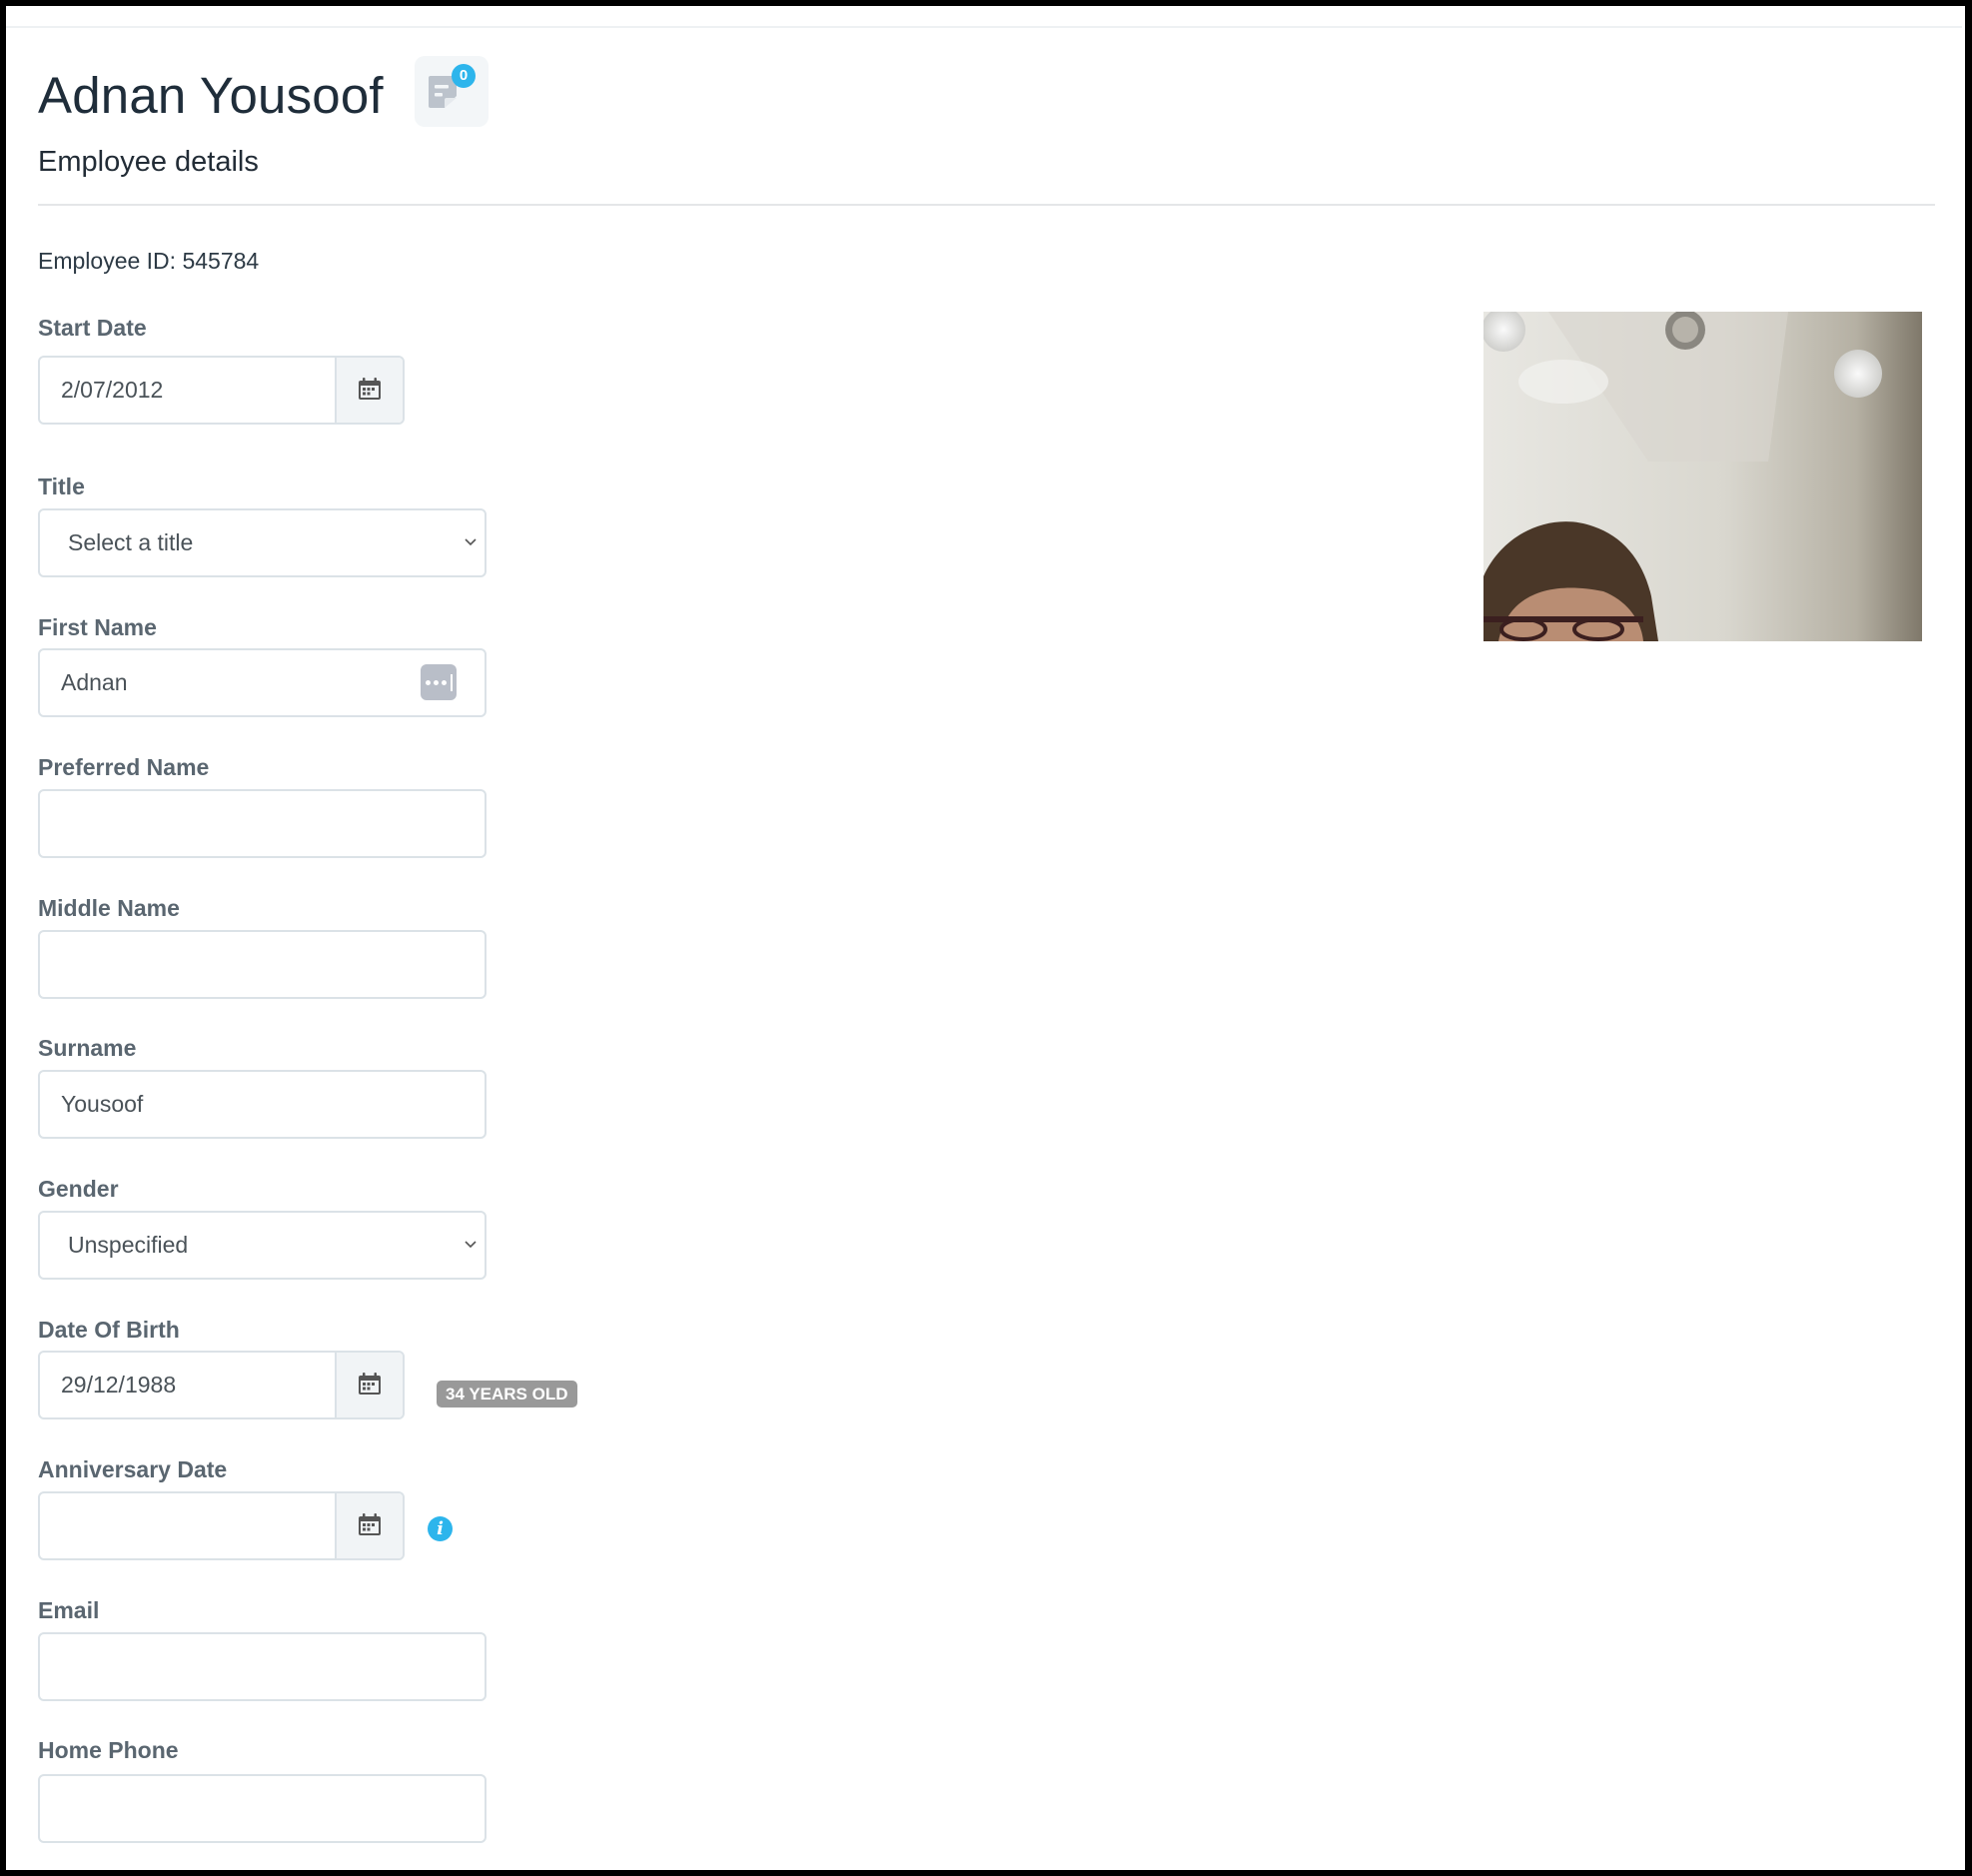  Describe the element at coordinates (262, 682) in the screenshot. I see `first-name-input: Adnan` at that location.